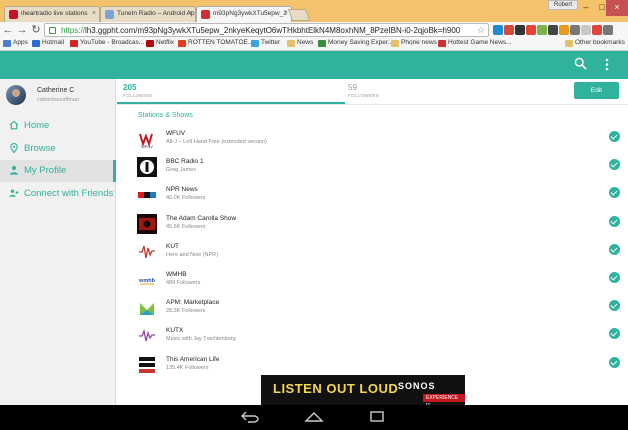 The image size is (628, 430). Describe the element at coordinates (379, 168) in the screenshot. I see `station-row: BBC Radio 1 Greg James` at that location.